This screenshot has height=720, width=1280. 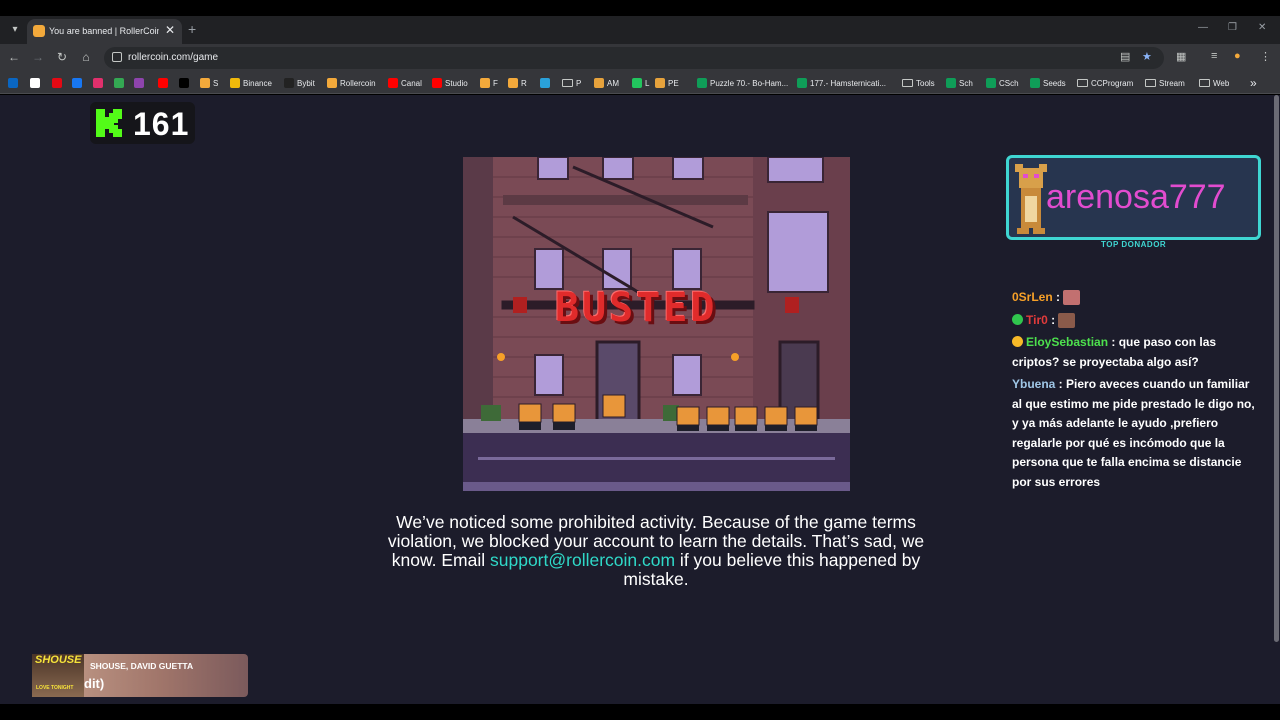 What do you see at coordinates (571, 83) in the screenshot?
I see `bookmark-item: P` at bounding box center [571, 83].